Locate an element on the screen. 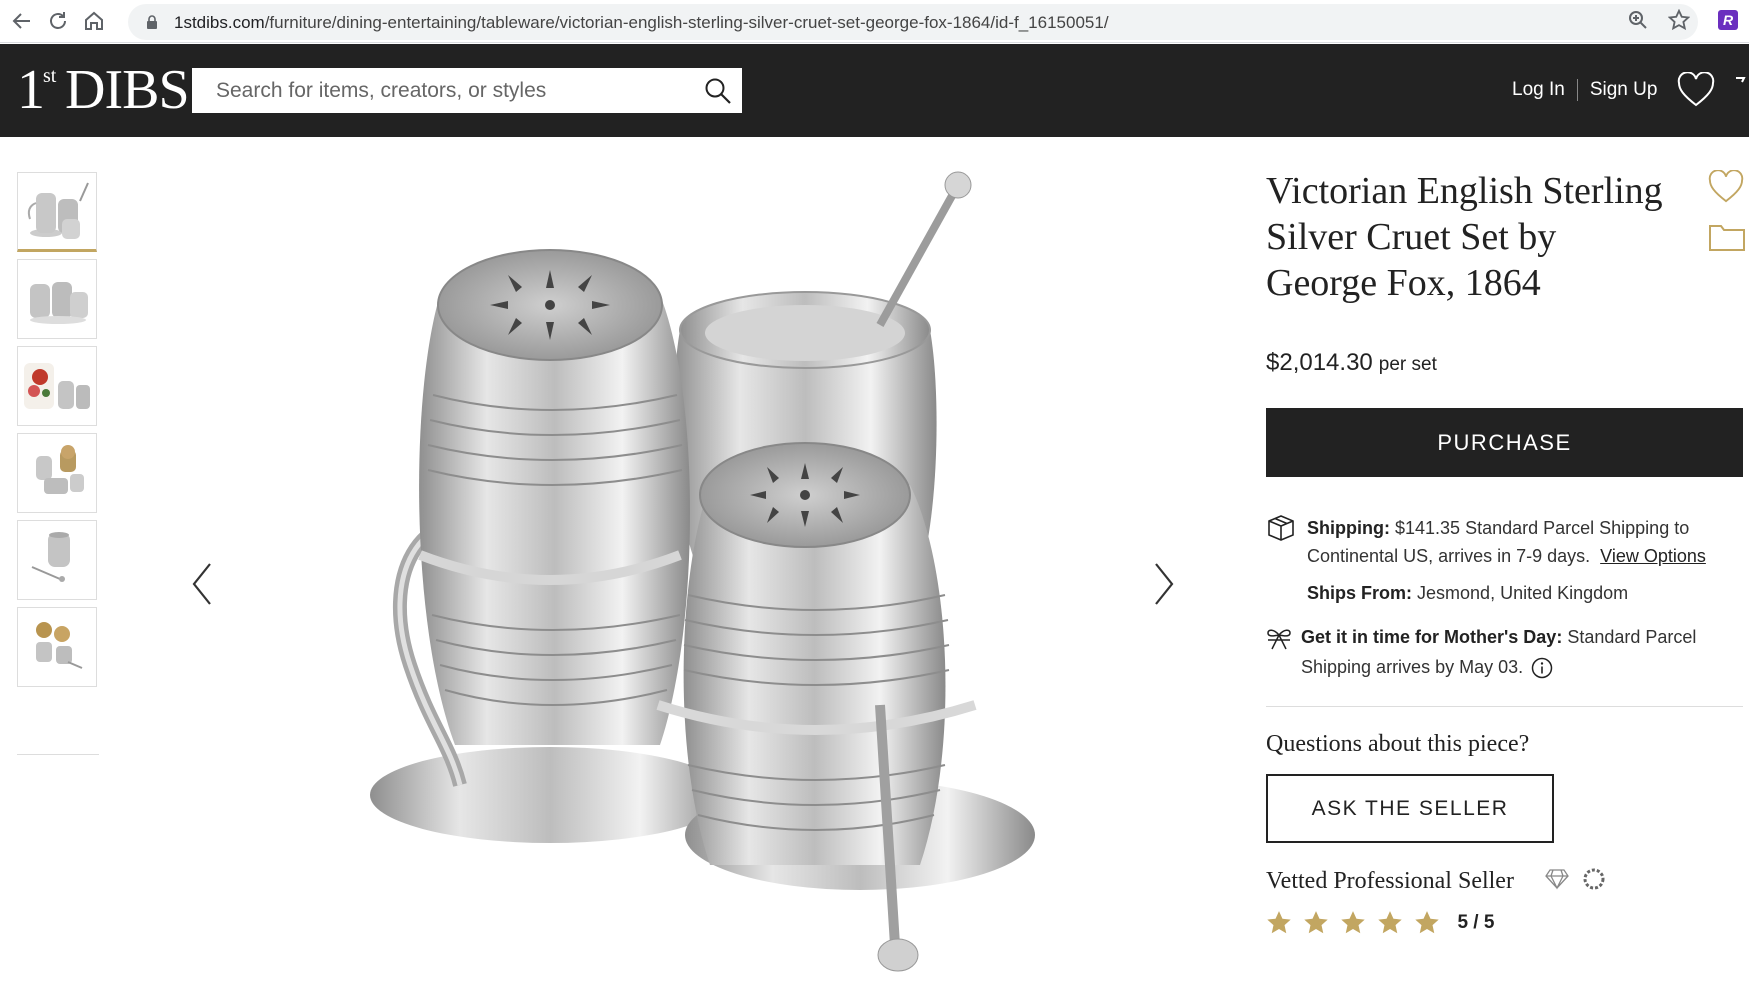  signup-link: Sign Up is located at coordinates (1624, 89).